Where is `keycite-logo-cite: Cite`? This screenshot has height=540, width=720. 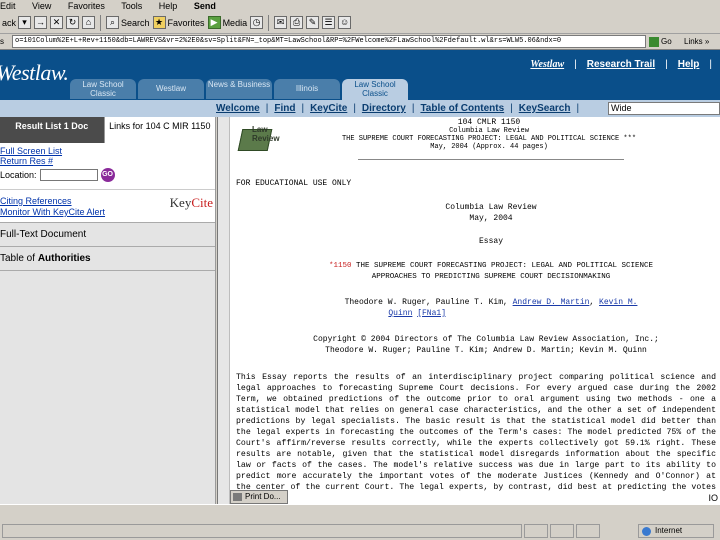 keycite-logo-cite: Cite is located at coordinates (202, 202).